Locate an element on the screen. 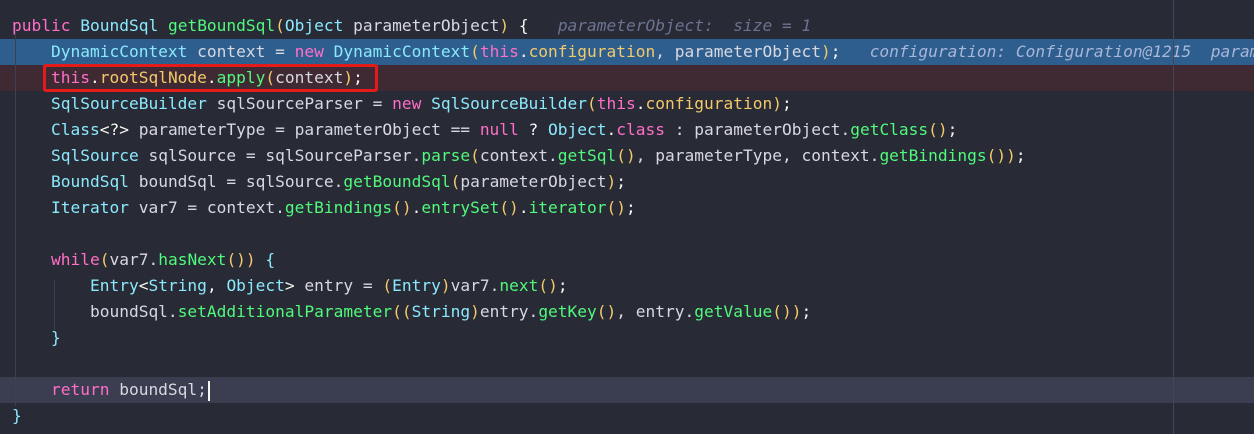 This screenshot has height=434, width=1254. code-token: public is located at coordinates (46, 25).